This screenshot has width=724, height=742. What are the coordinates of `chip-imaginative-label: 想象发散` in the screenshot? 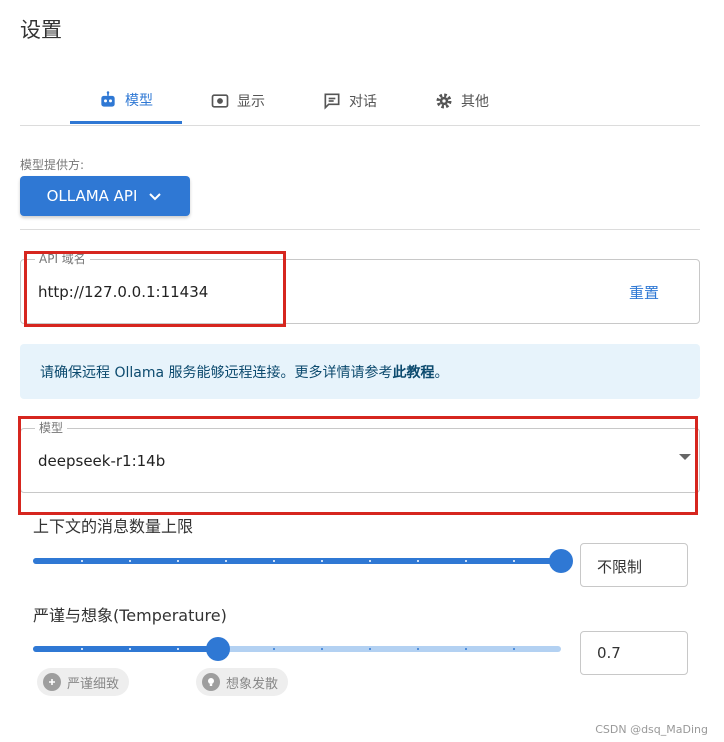 It's located at (252, 684).